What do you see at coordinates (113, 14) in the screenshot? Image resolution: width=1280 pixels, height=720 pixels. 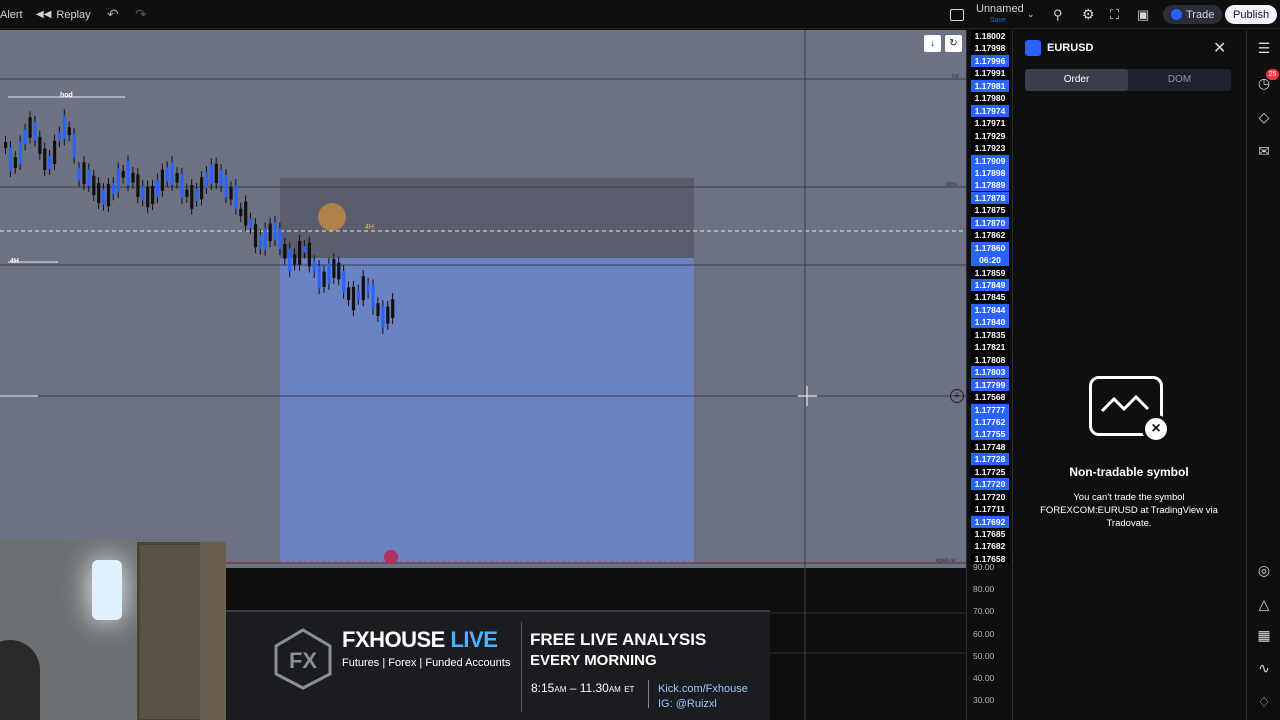 I see `undo-icon: ↶` at bounding box center [113, 14].